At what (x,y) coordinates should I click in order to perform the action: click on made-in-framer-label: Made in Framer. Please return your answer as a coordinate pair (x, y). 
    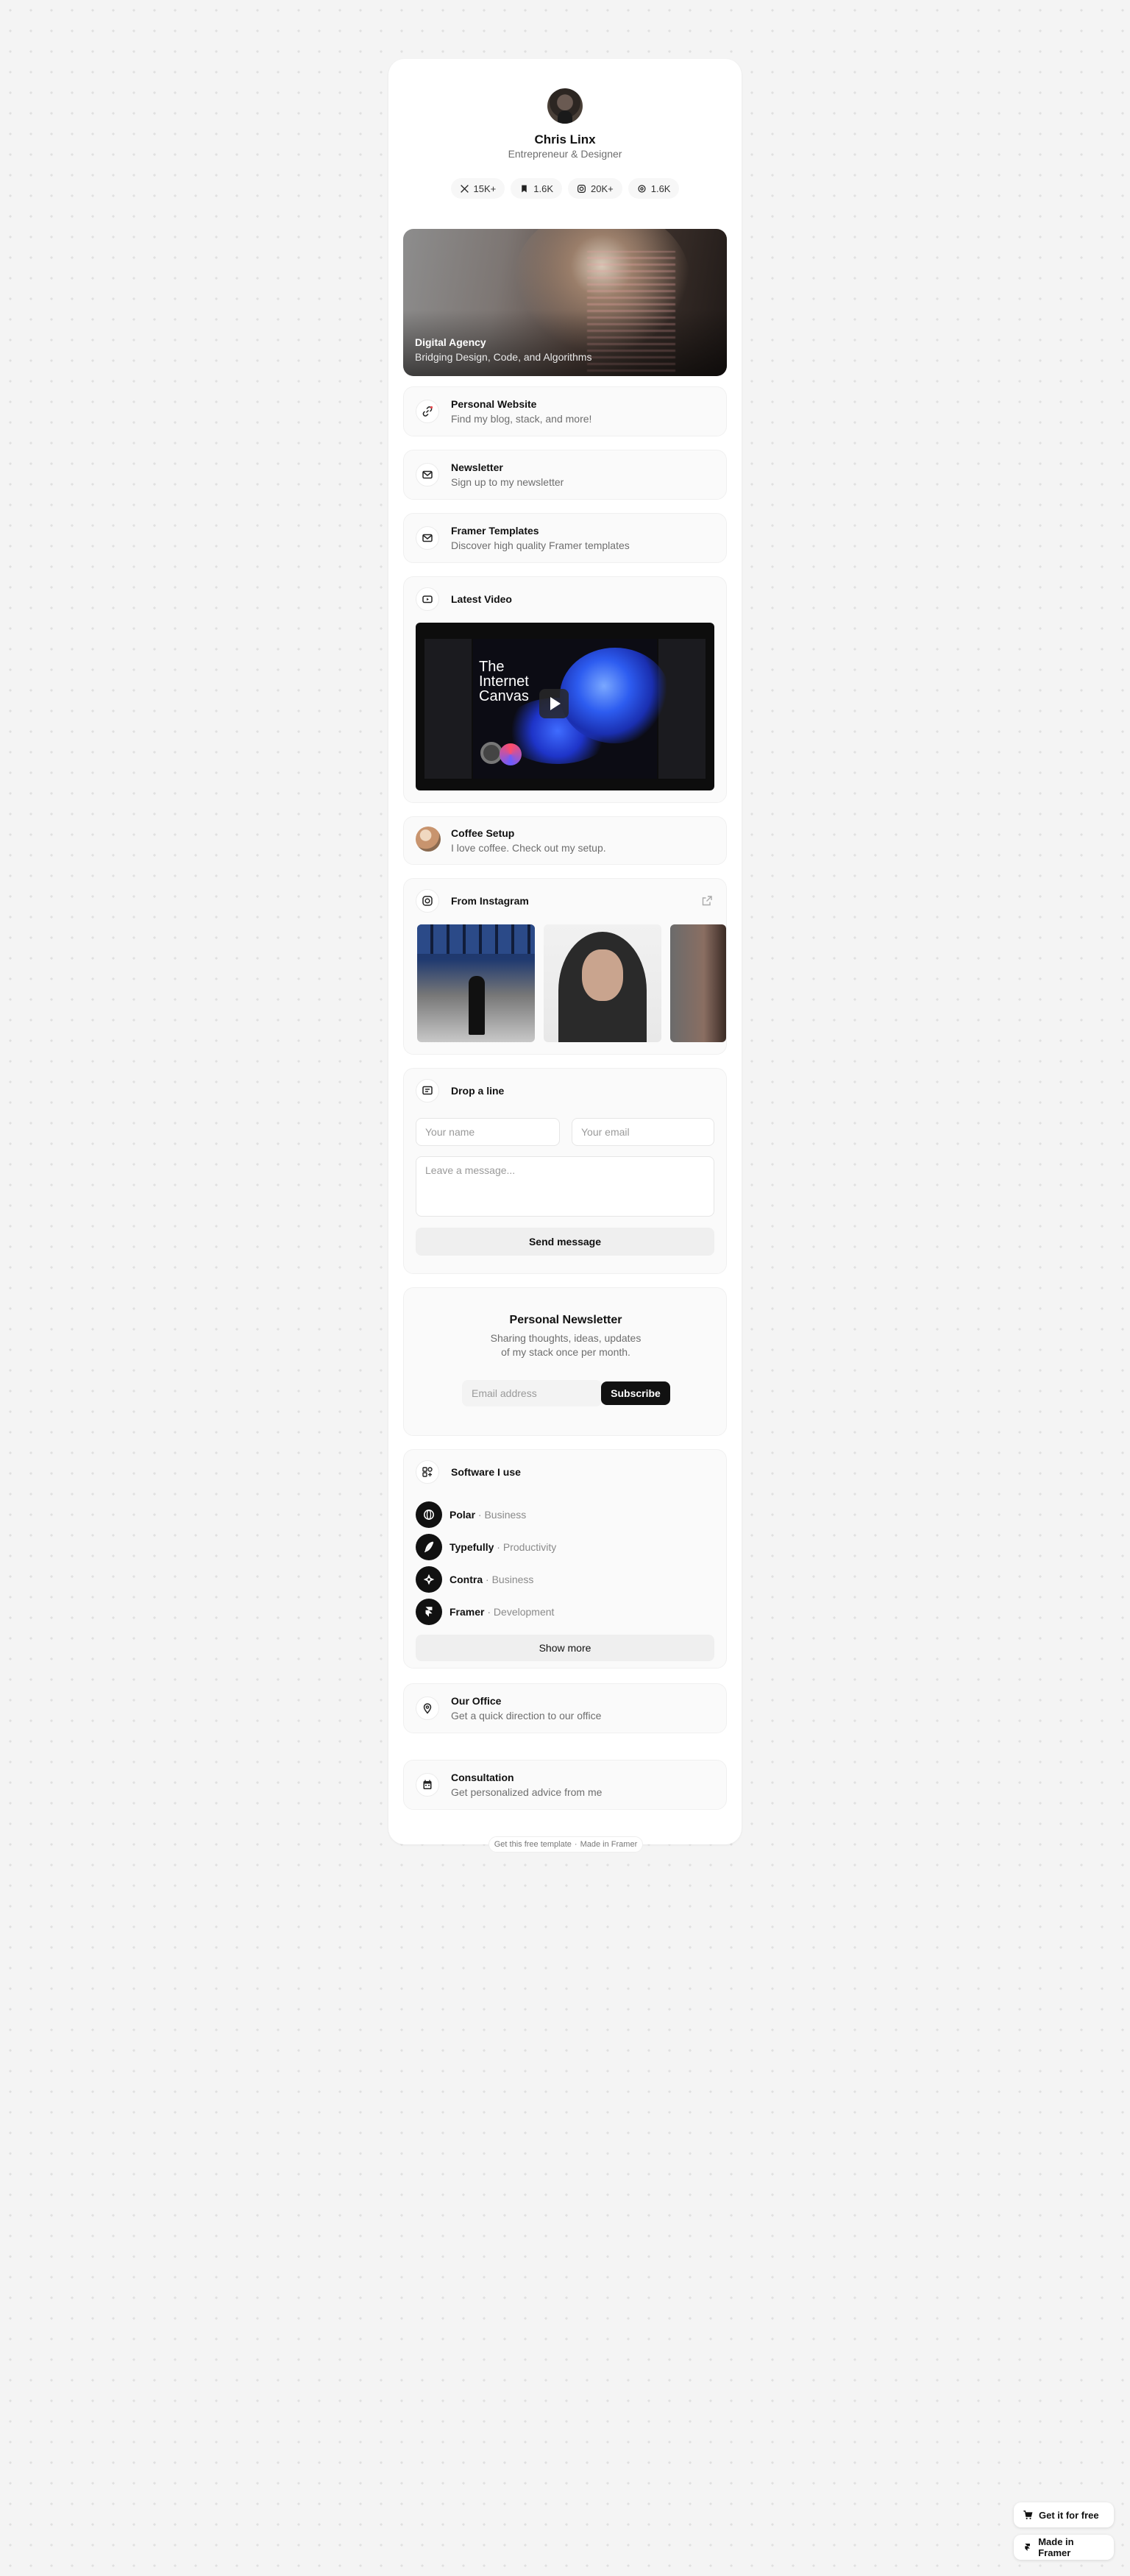
    Looking at the image, I should click on (1056, 2547).